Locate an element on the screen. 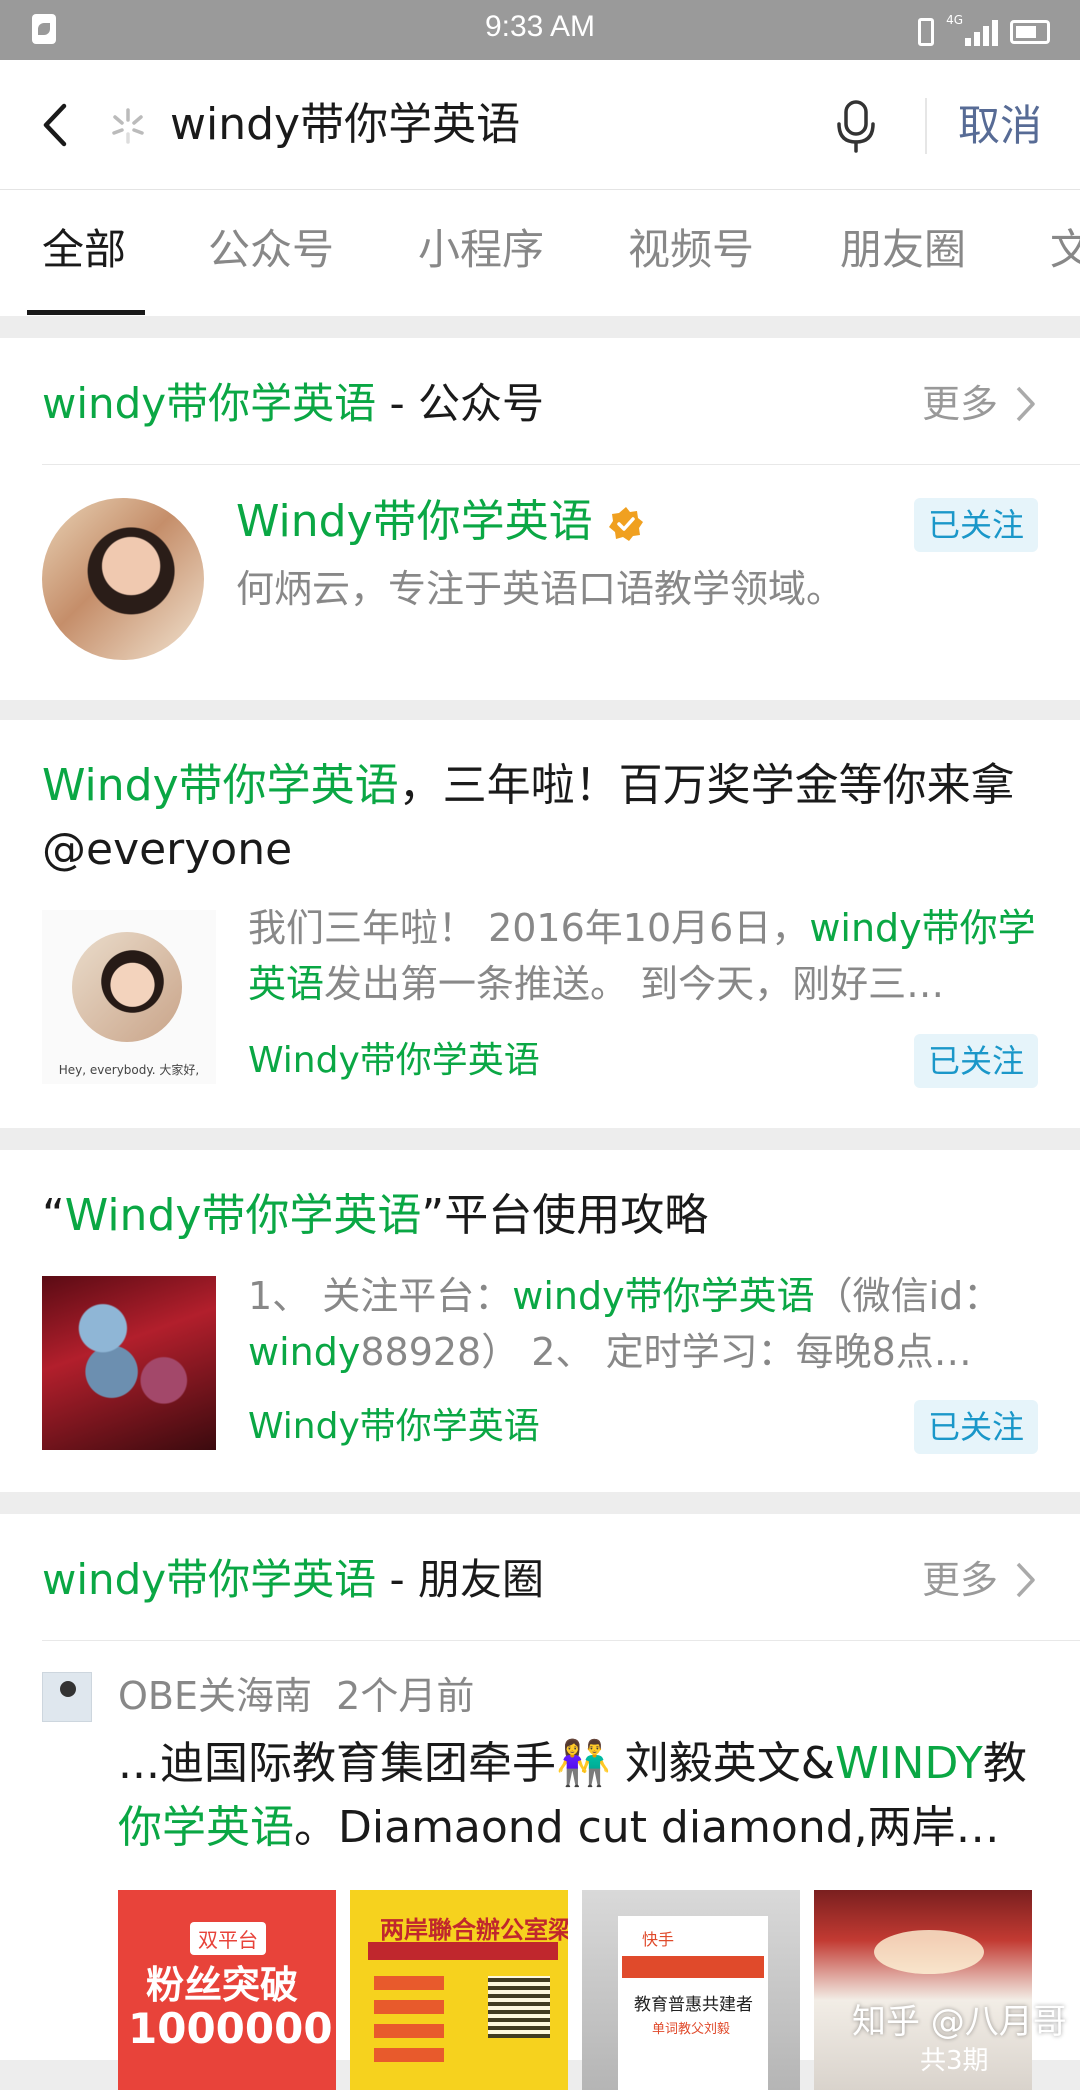 Image resolution: width=1080 pixels, height=2090 pixels. account-name: Windy带你学英语 is located at coordinates (440, 522).